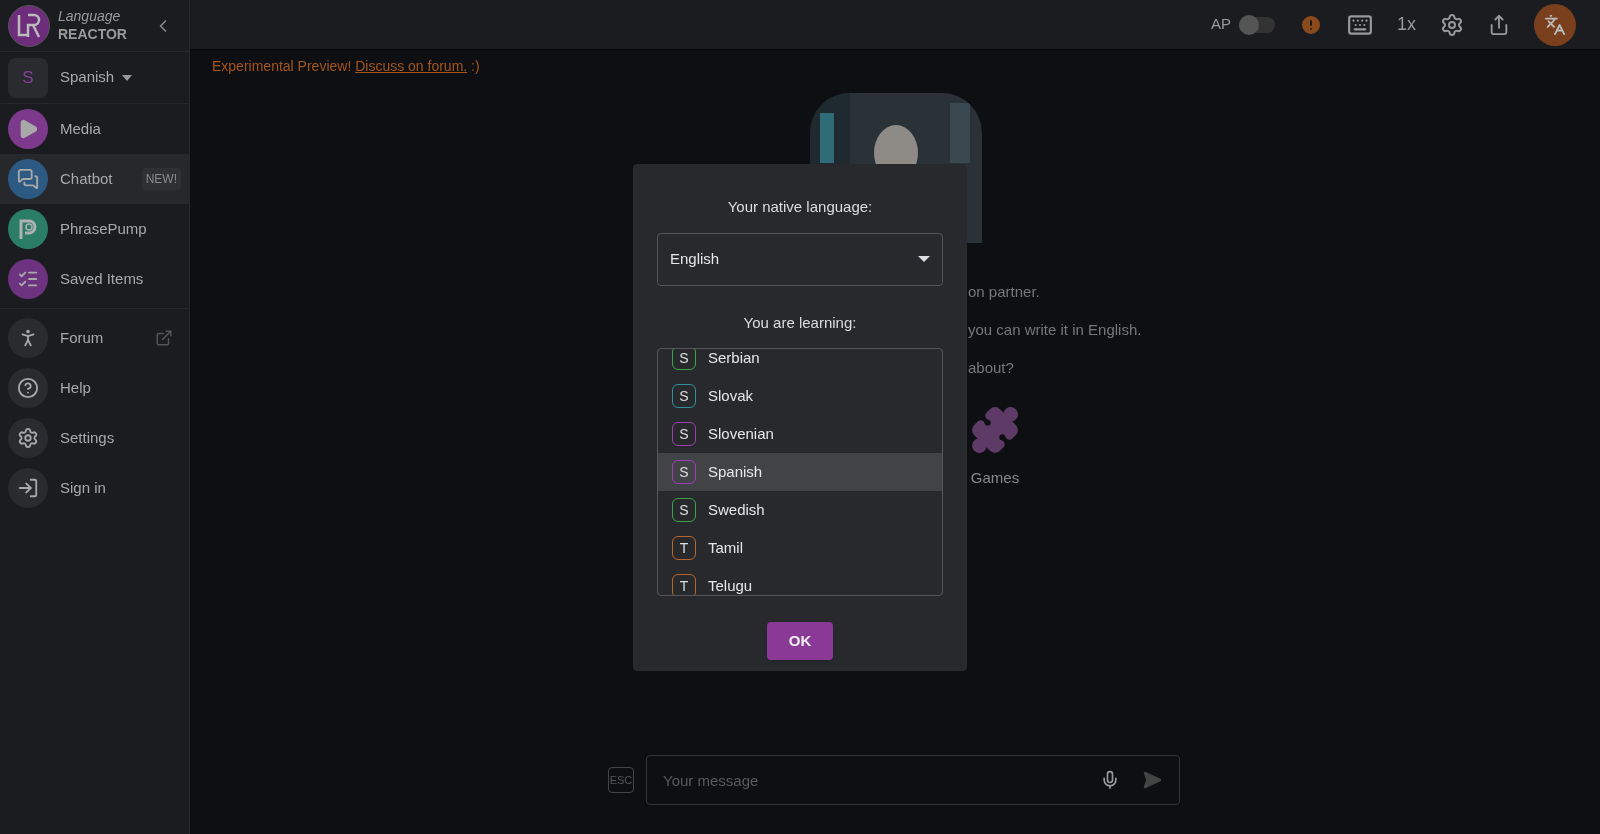 This screenshot has width=1600, height=834. I want to click on ap-toggle, so click(1257, 24).